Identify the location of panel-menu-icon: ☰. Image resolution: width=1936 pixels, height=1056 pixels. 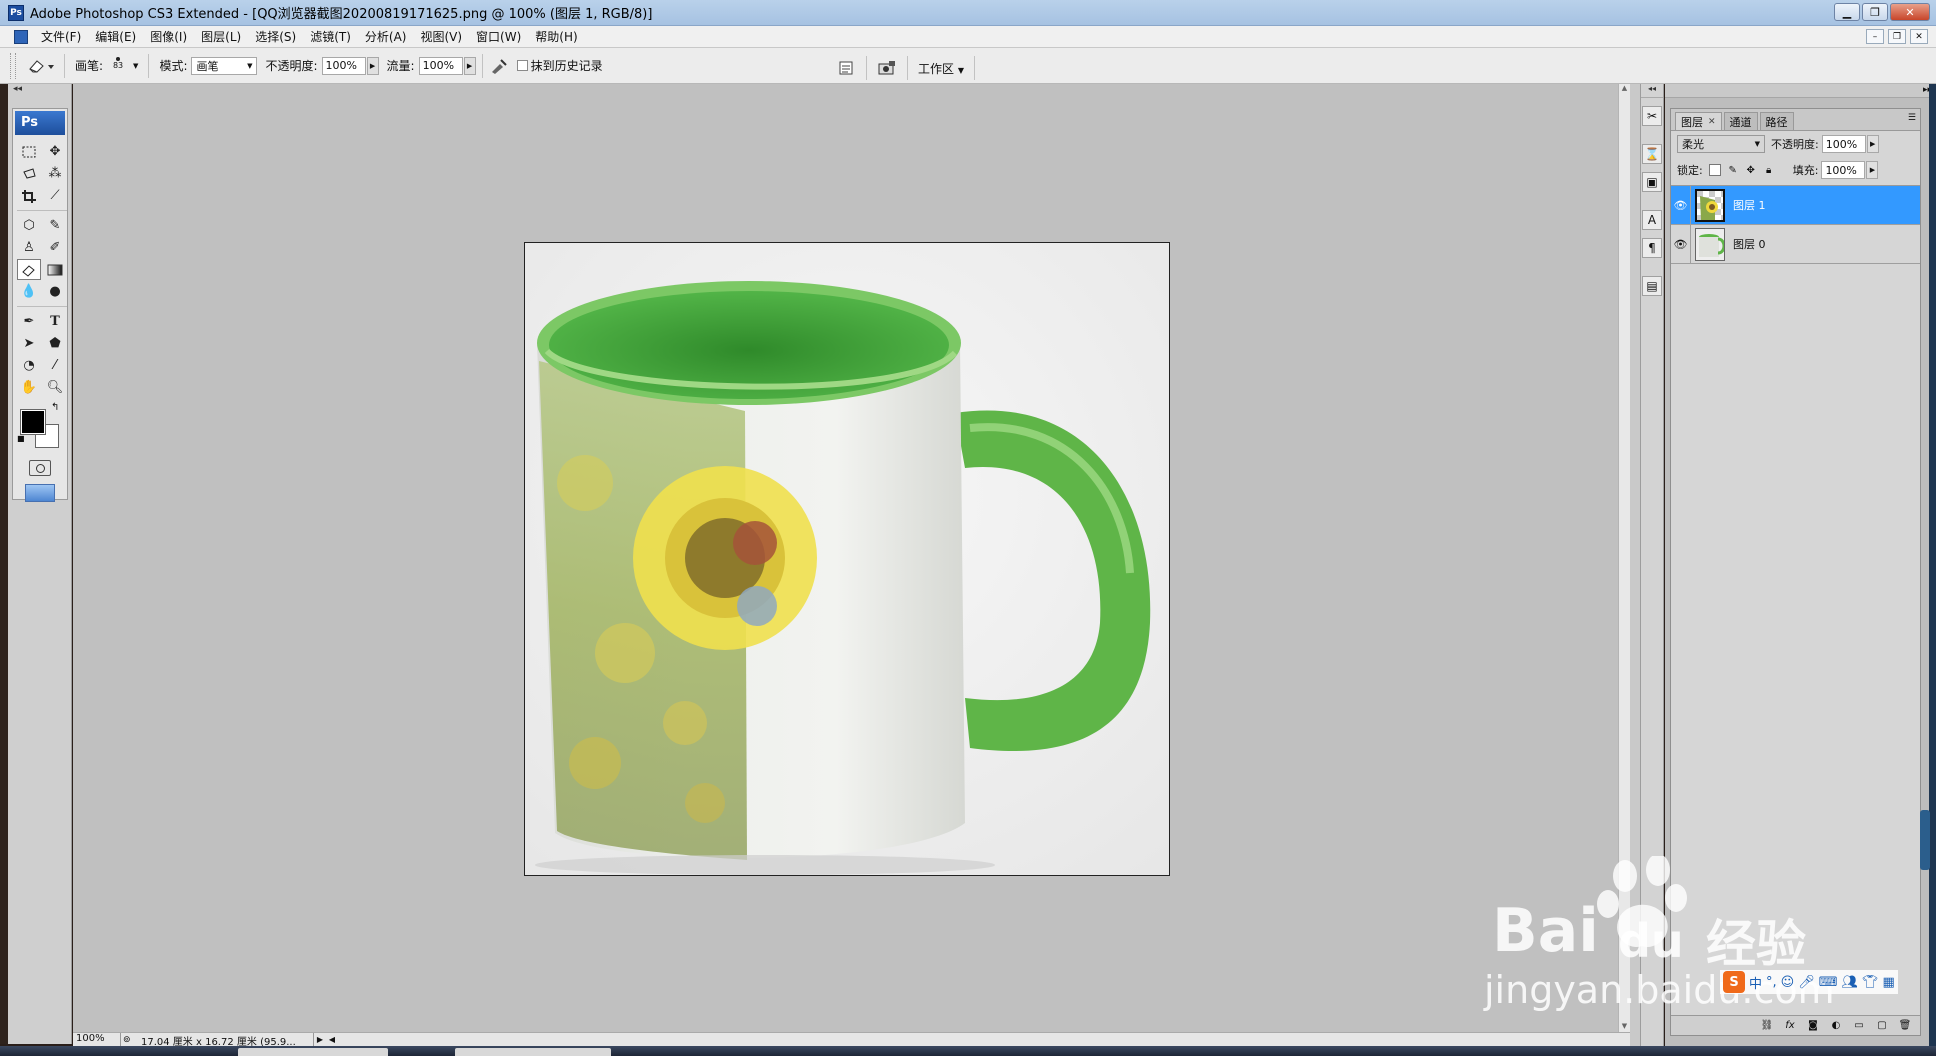
(1912, 118).